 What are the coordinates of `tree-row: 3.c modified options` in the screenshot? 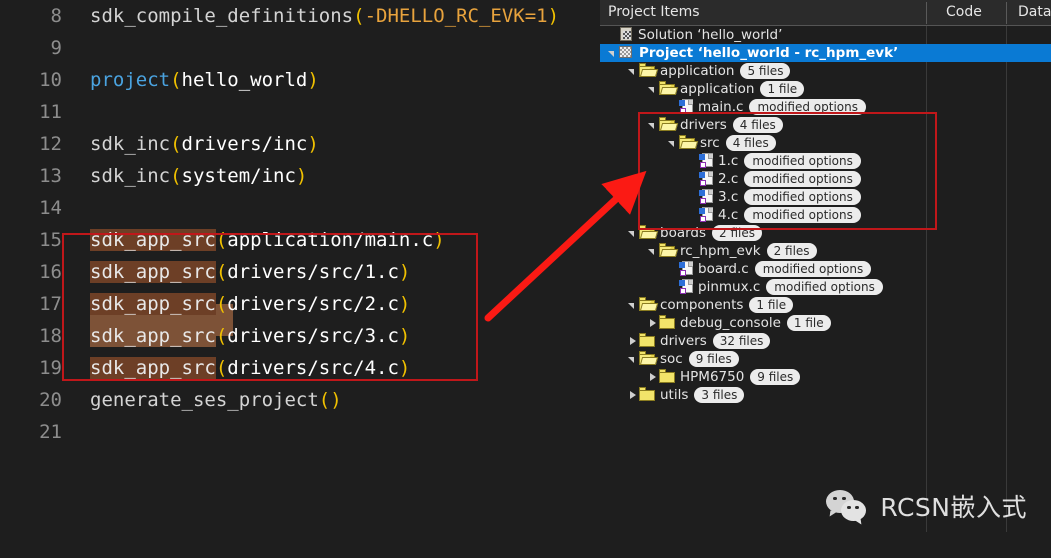 It's located at (825, 197).